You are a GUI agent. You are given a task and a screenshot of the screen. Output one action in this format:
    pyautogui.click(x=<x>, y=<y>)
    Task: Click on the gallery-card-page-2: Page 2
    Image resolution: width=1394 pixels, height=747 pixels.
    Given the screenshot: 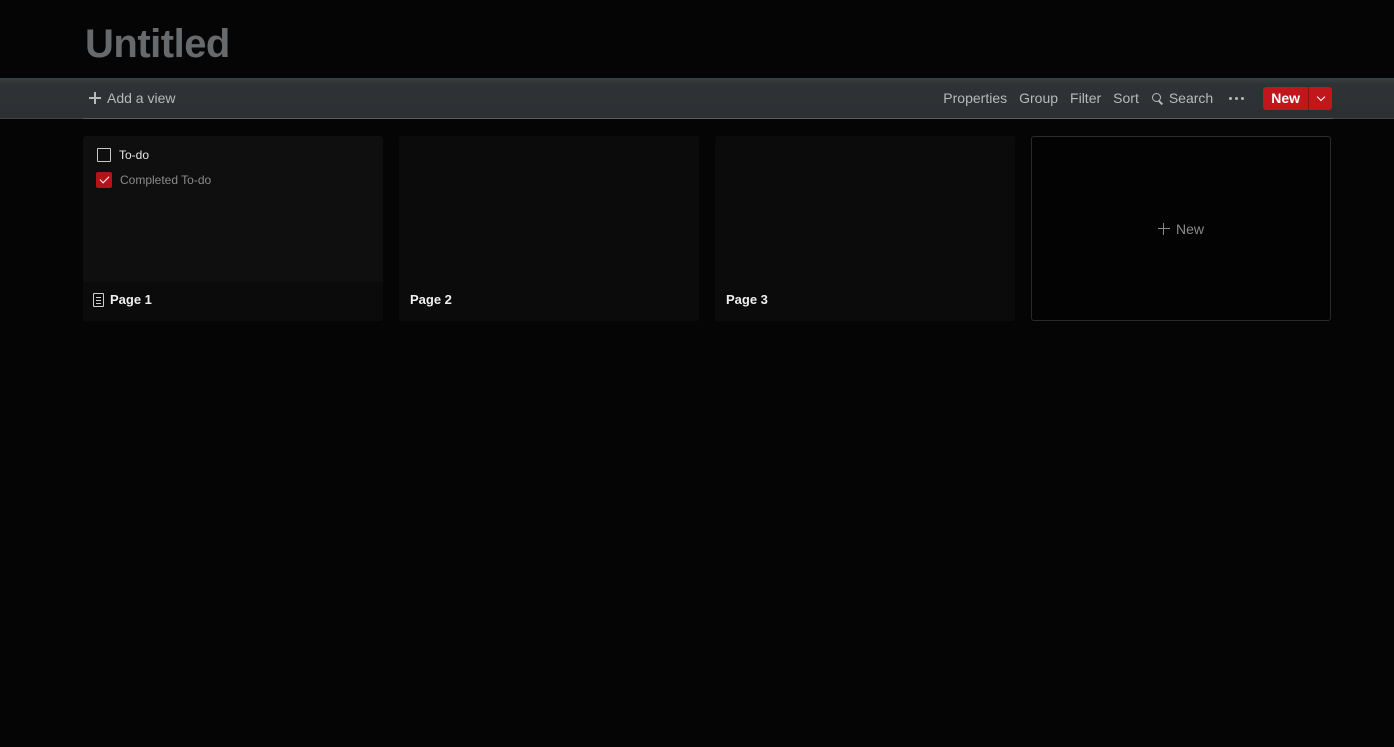 What is the action you would take?
    pyautogui.click(x=549, y=228)
    